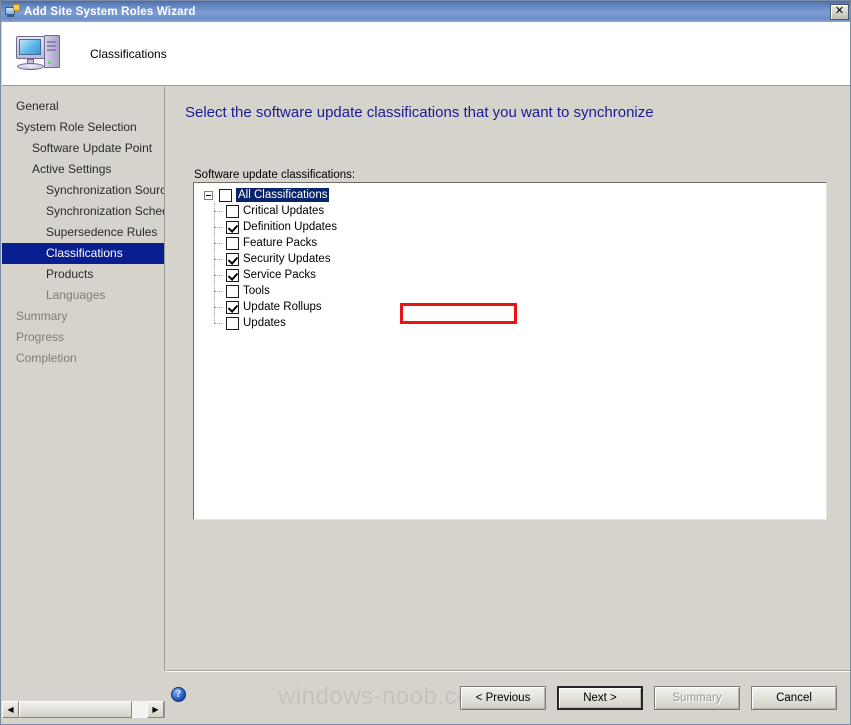  What do you see at coordinates (510, 259) in the screenshot?
I see `tree-node-security-updates: Security Updates` at bounding box center [510, 259].